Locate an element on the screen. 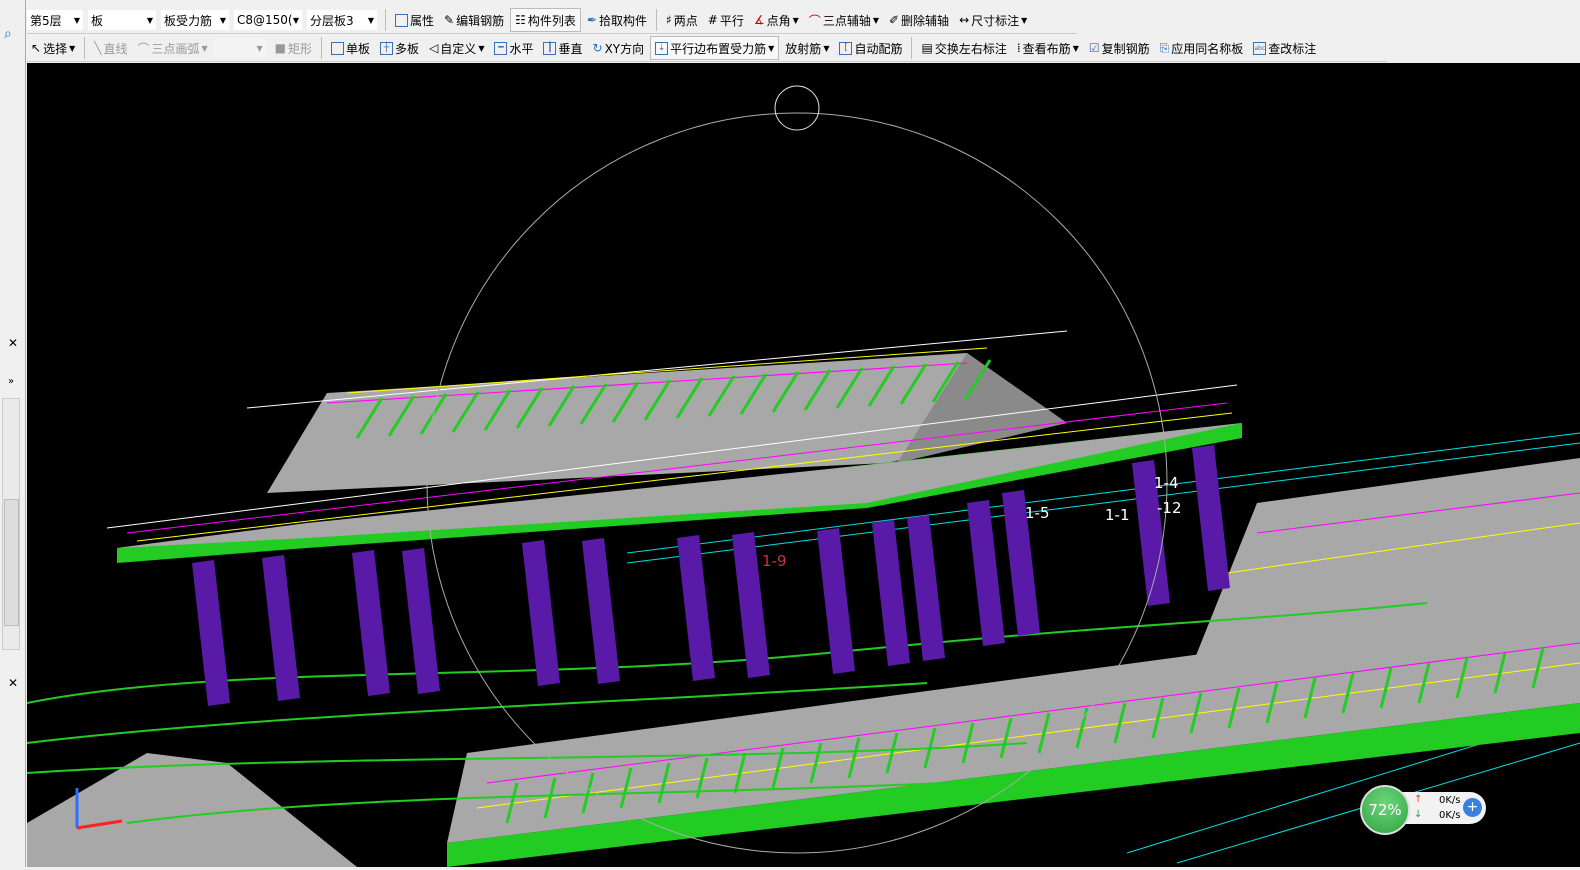 Image resolution: width=1580 pixels, height=870 pixels. dimension-button: ↔ 尺寸标注 ▼ is located at coordinates (993, 20).